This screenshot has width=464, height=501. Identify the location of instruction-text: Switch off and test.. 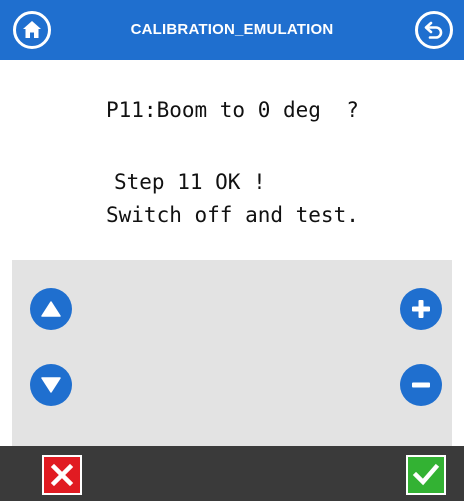
(232, 215).